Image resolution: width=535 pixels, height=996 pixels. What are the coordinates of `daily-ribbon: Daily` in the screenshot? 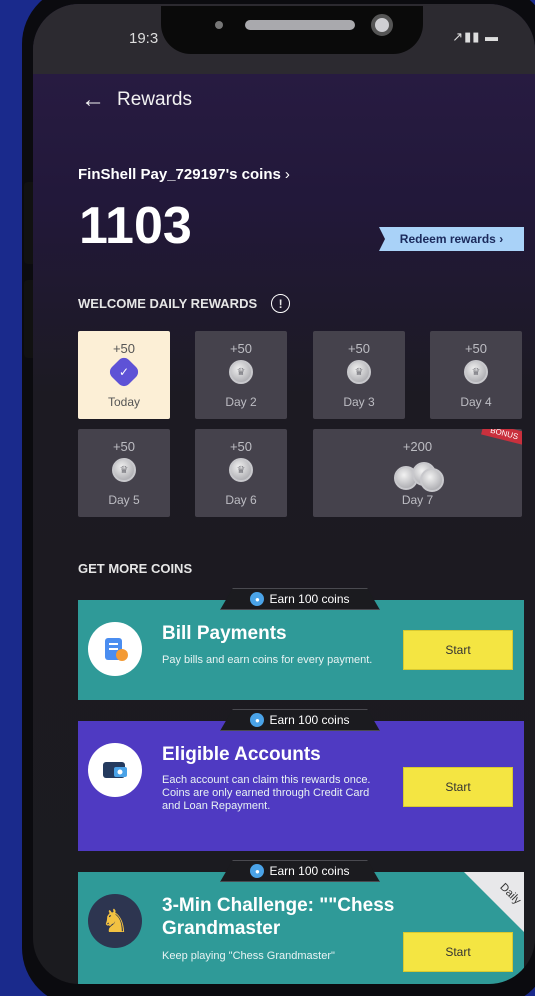 It's located at (494, 902).